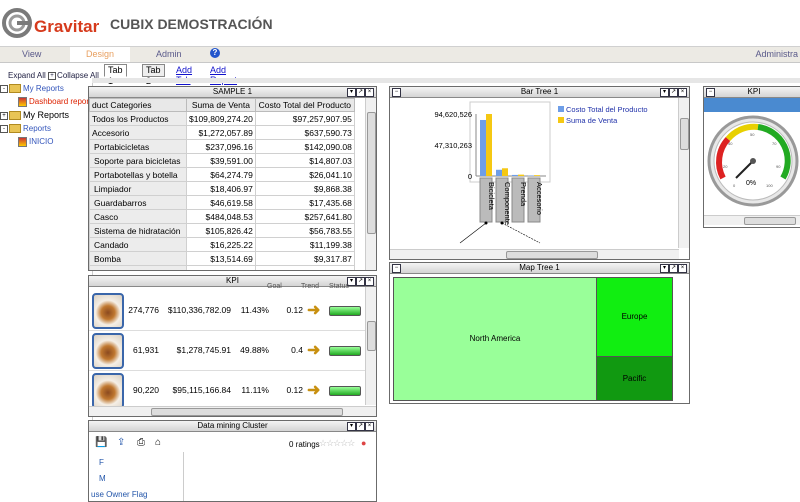 The height and width of the screenshot is (502, 800). What do you see at coordinates (22, 102) in the screenshot?
I see `report-icon` at bounding box center [22, 102].